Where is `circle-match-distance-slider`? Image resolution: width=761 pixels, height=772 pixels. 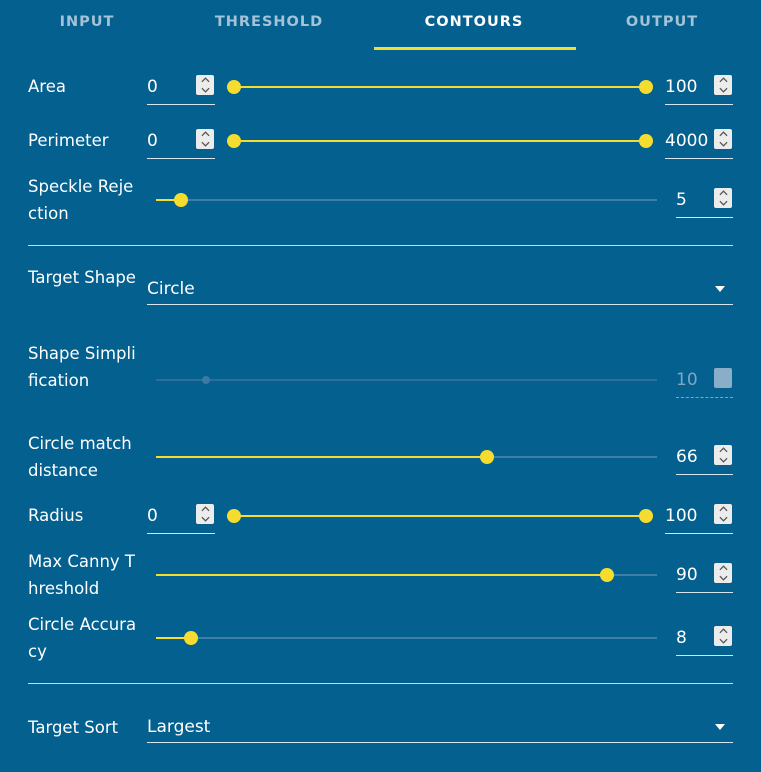
circle-match-distance-slider is located at coordinates (406, 457).